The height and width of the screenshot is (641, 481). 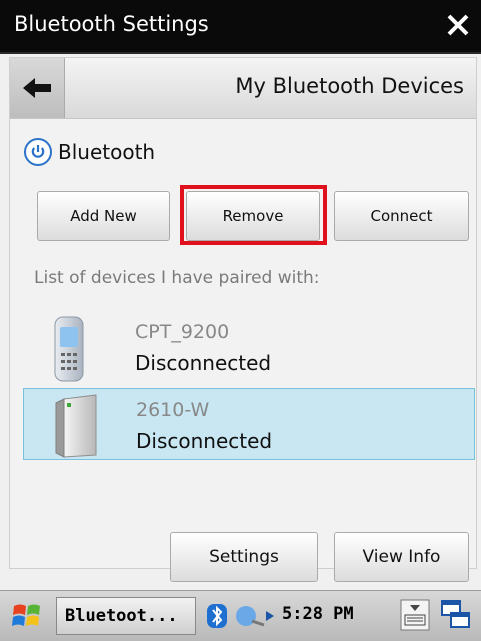 I want to click on view-info-button: View Info, so click(x=401, y=557).